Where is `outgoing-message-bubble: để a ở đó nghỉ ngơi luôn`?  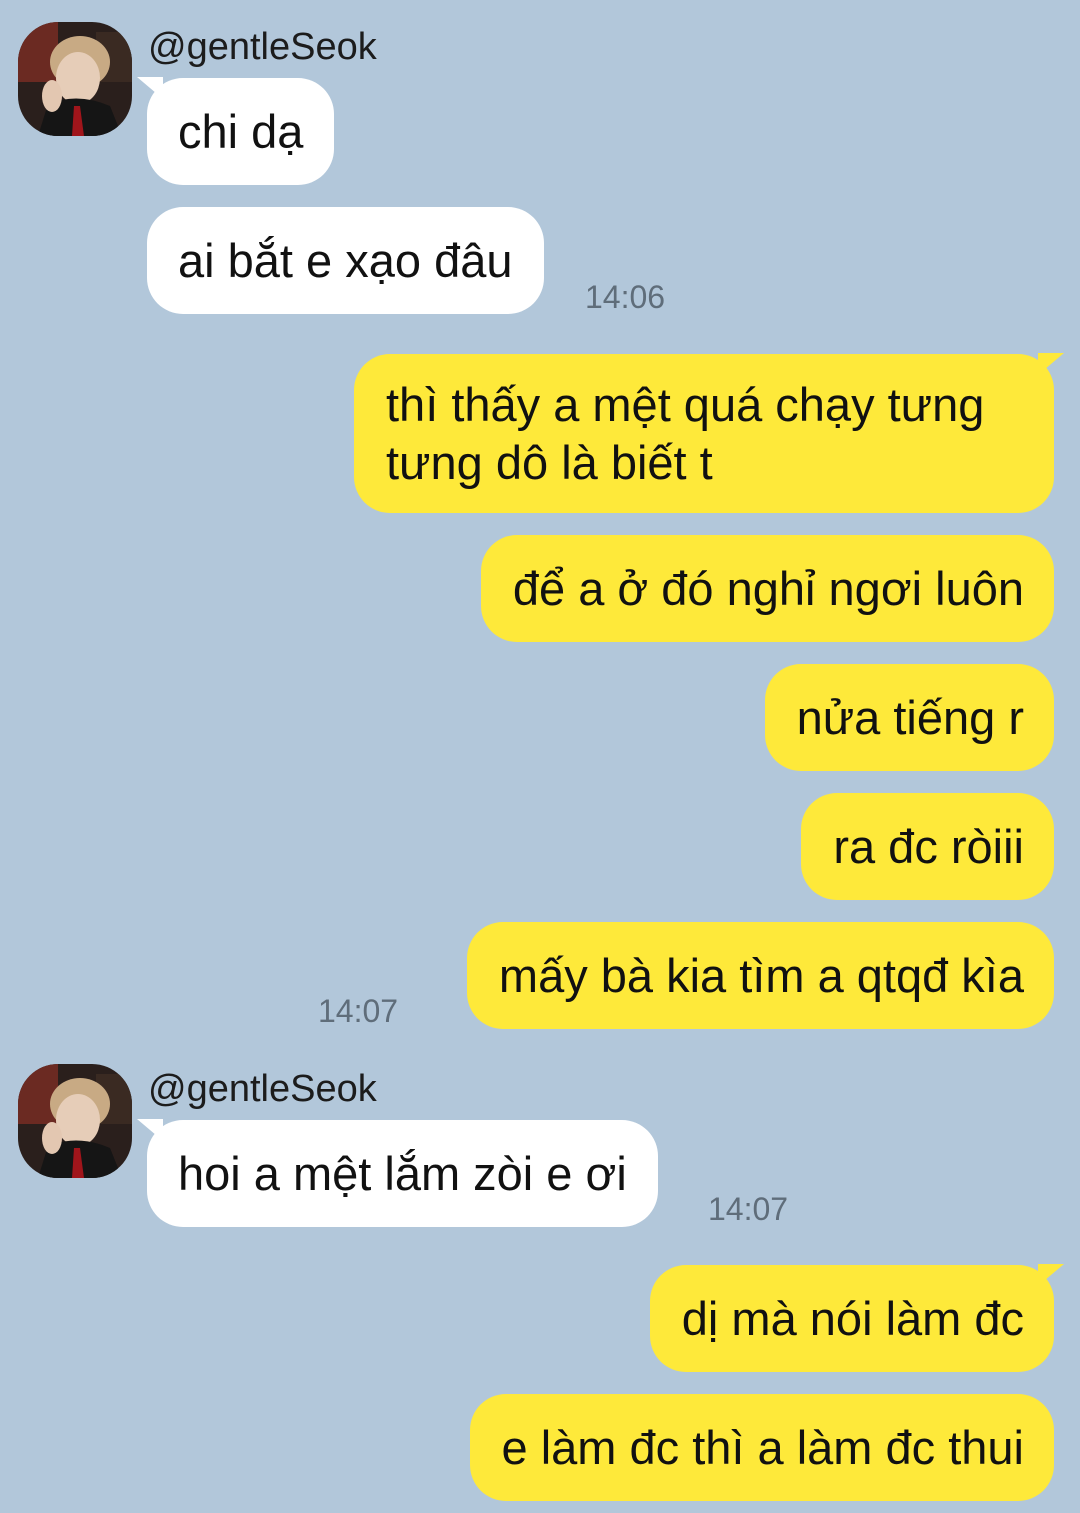
outgoing-message-bubble: để a ở đó nghỉ ngơi luôn is located at coordinates (767, 588).